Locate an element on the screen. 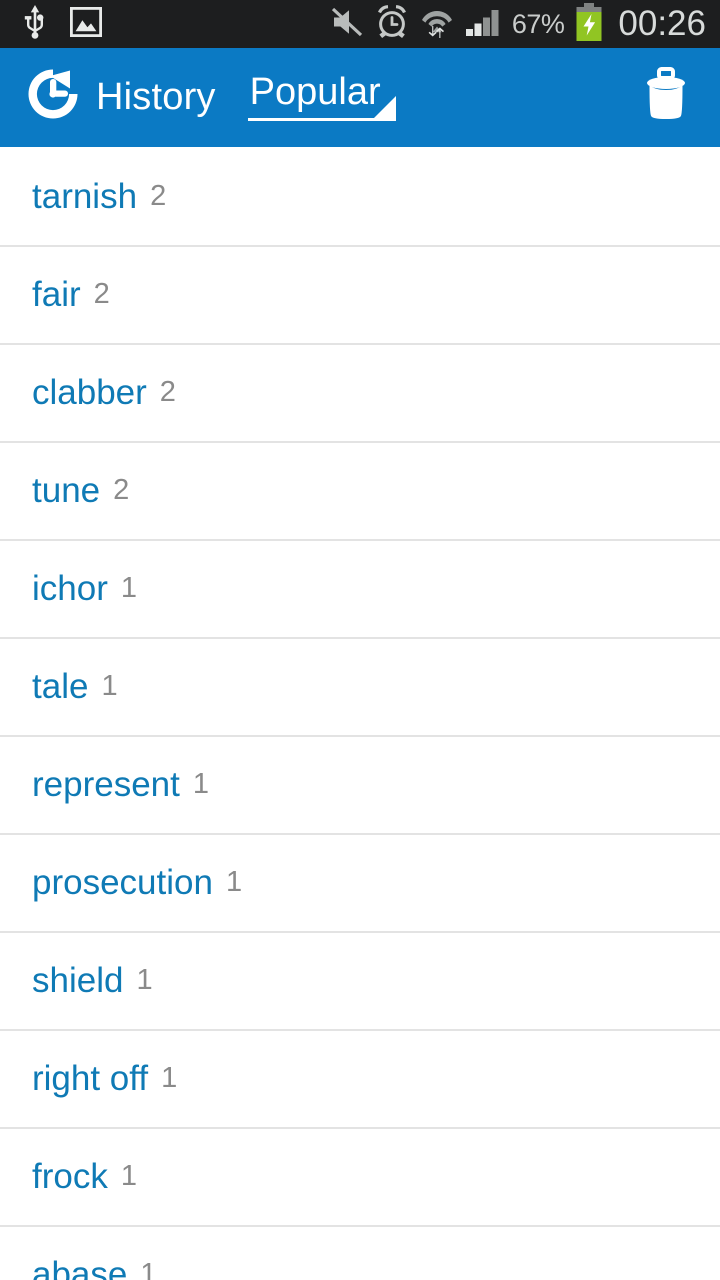  status-bar: 67% 00:26 is located at coordinates (360, 24).